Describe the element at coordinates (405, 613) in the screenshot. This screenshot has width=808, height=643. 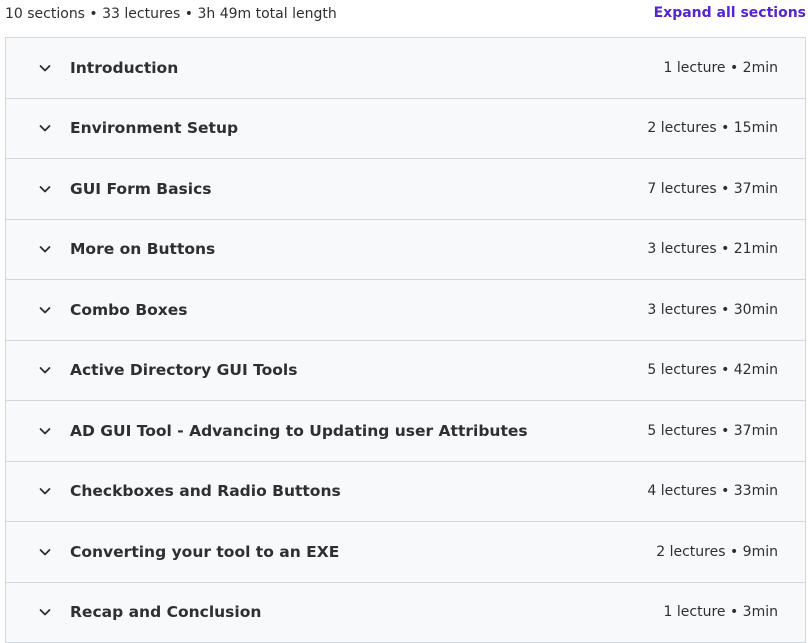
I see `section-row: Recap and Conclusion 1 lecture • 3min` at that location.